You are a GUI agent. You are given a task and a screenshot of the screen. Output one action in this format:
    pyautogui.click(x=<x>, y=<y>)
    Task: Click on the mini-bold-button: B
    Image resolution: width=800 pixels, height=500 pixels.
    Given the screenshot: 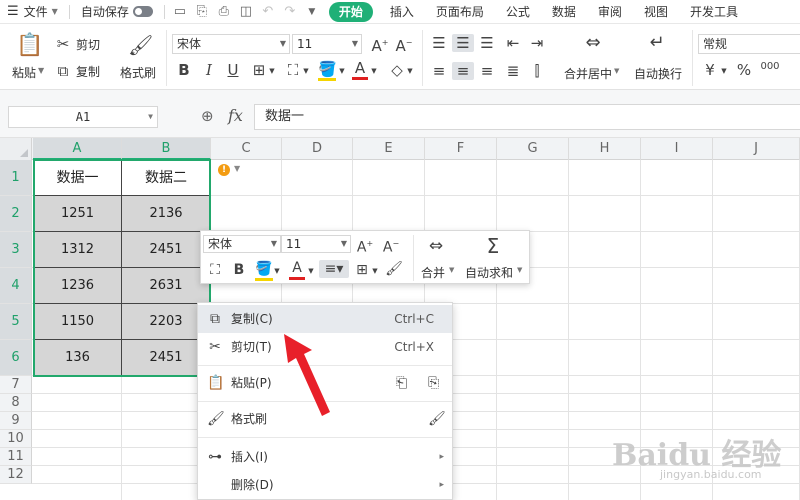 What is the action you would take?
    pyautogui.click(x=239, y=270)
    